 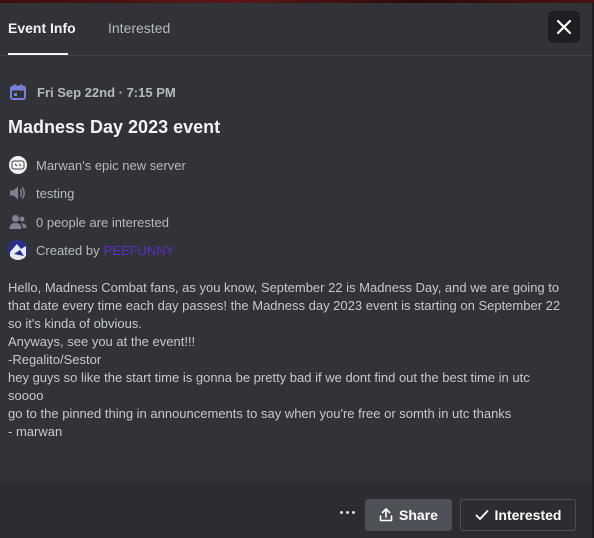 I want to click on interested-button: Interested, so click(x=518, y=515).